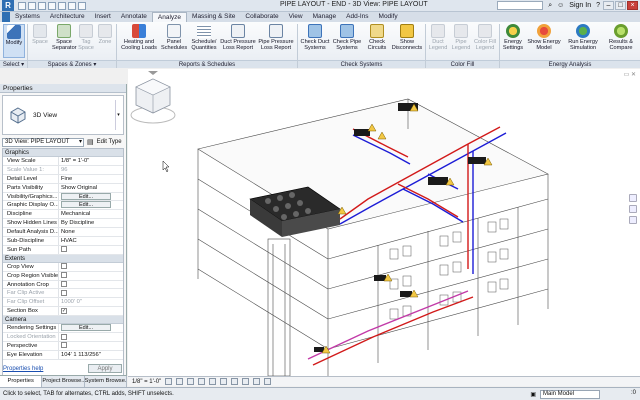 This screenshot has width=640, height=400. What do you see at coordinates (134, 17) in the screenshot?
I see `ribbon-tab-annotate: Annotate` at bounding box center [134, 17].